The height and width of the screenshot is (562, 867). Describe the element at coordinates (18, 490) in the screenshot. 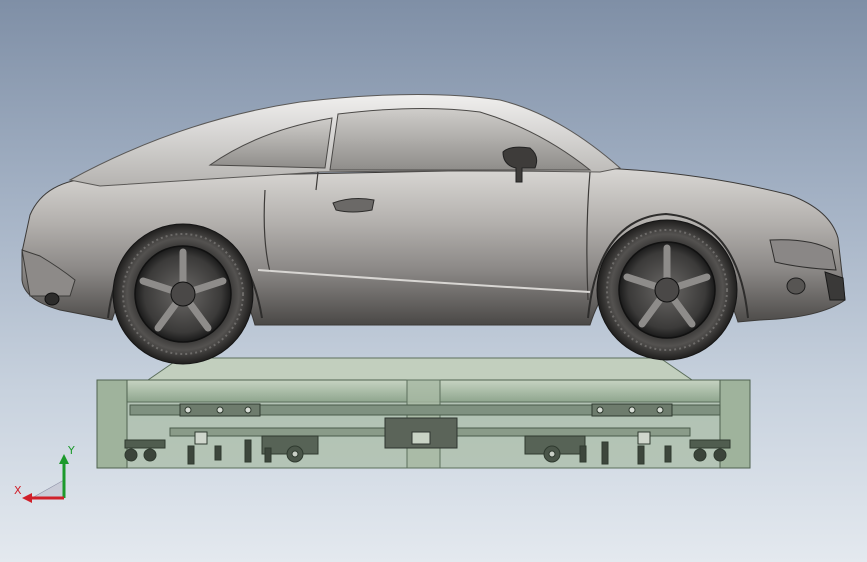

I see `x-axis-label: X` at that location.